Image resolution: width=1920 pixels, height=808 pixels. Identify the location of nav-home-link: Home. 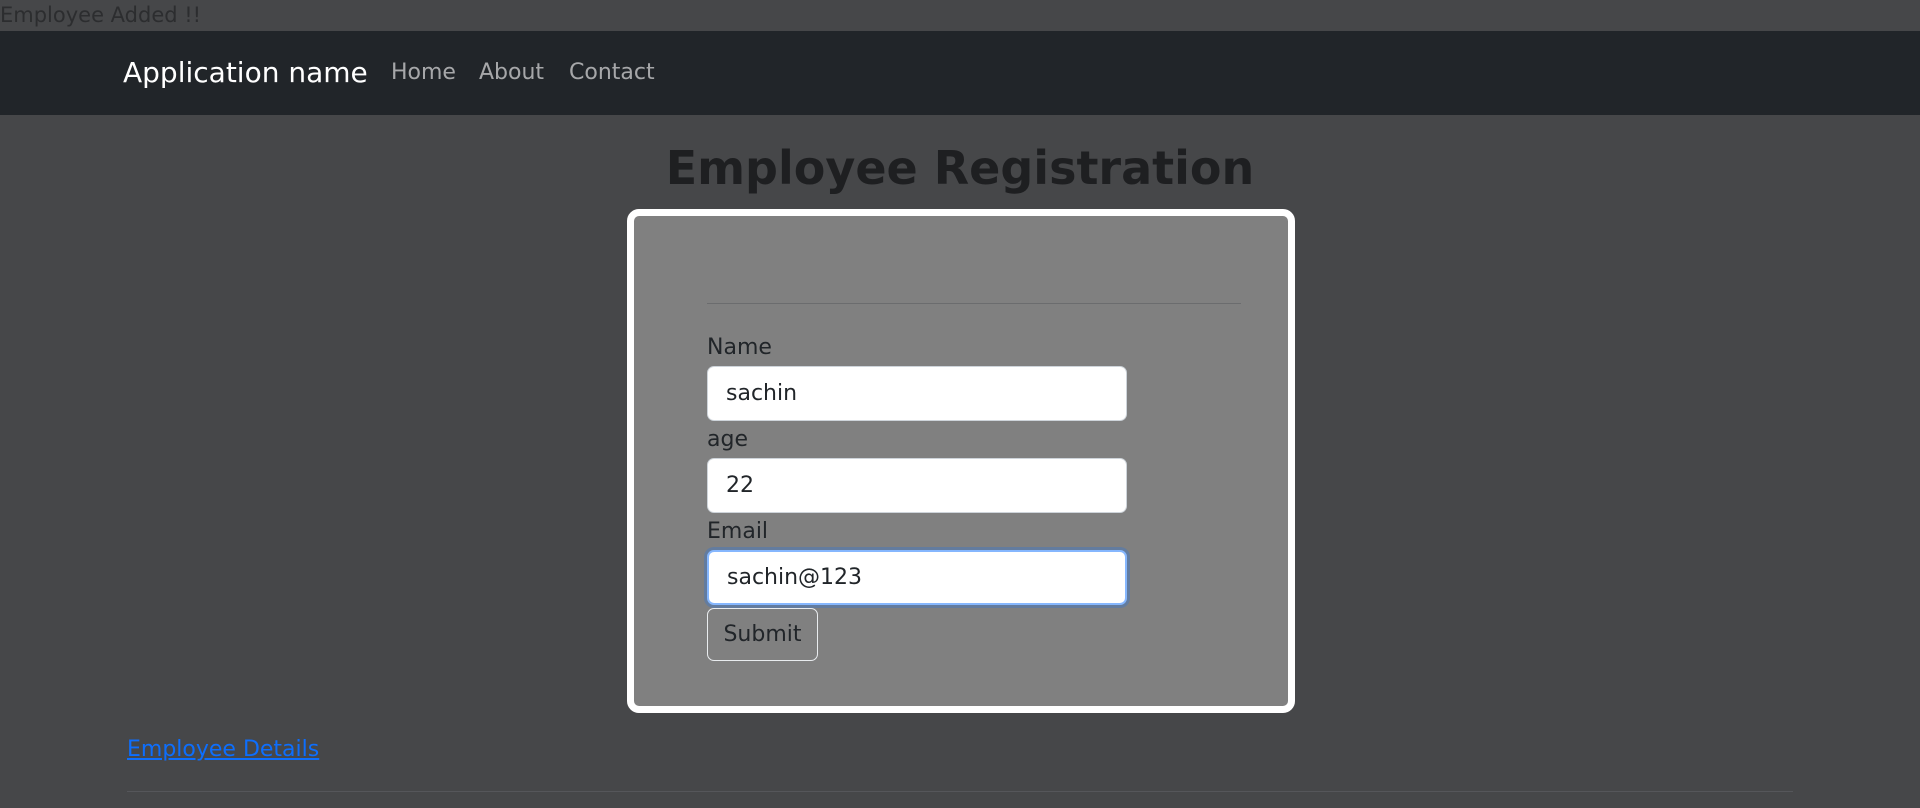
(423, 73).